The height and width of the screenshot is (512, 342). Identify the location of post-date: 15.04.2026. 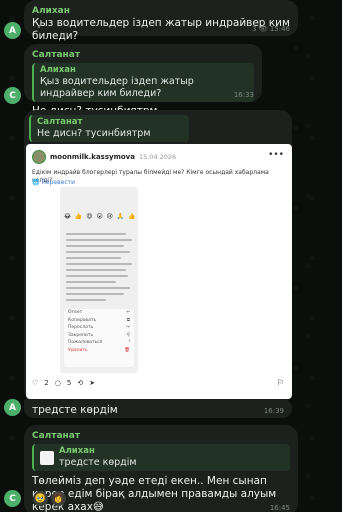
(157, 157).